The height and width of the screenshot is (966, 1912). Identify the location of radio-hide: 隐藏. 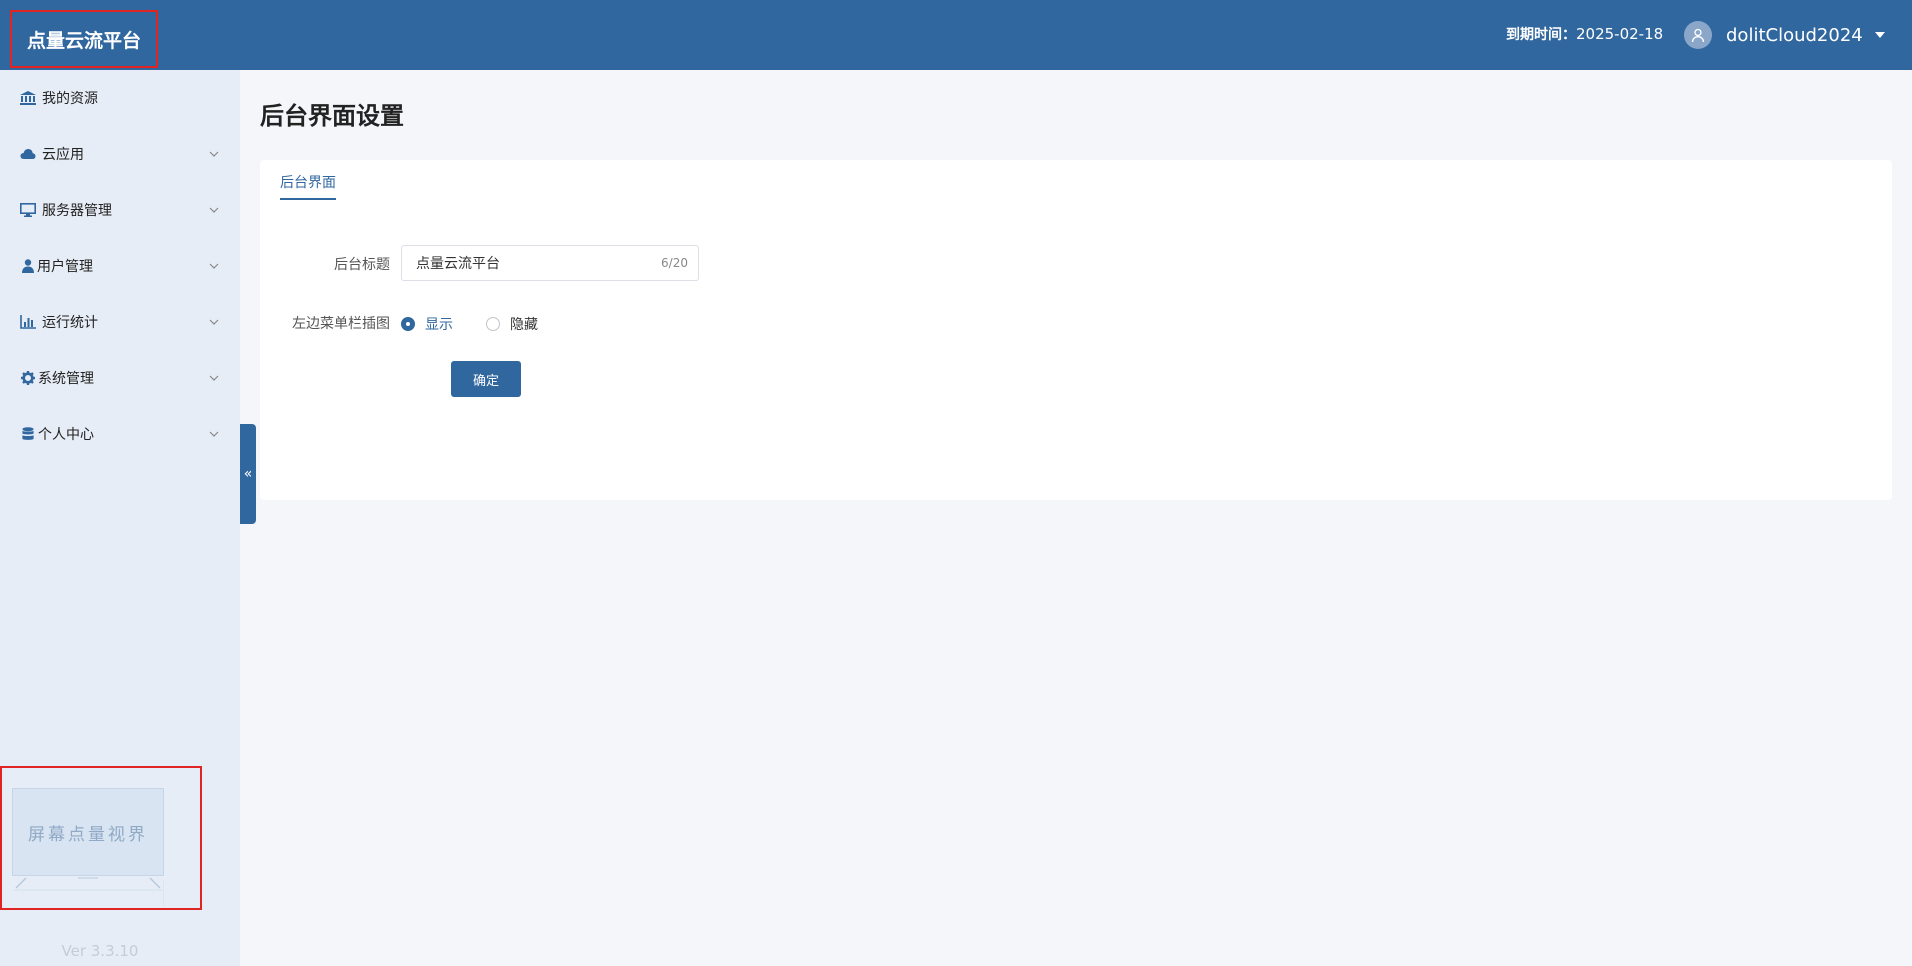
(512, 324).